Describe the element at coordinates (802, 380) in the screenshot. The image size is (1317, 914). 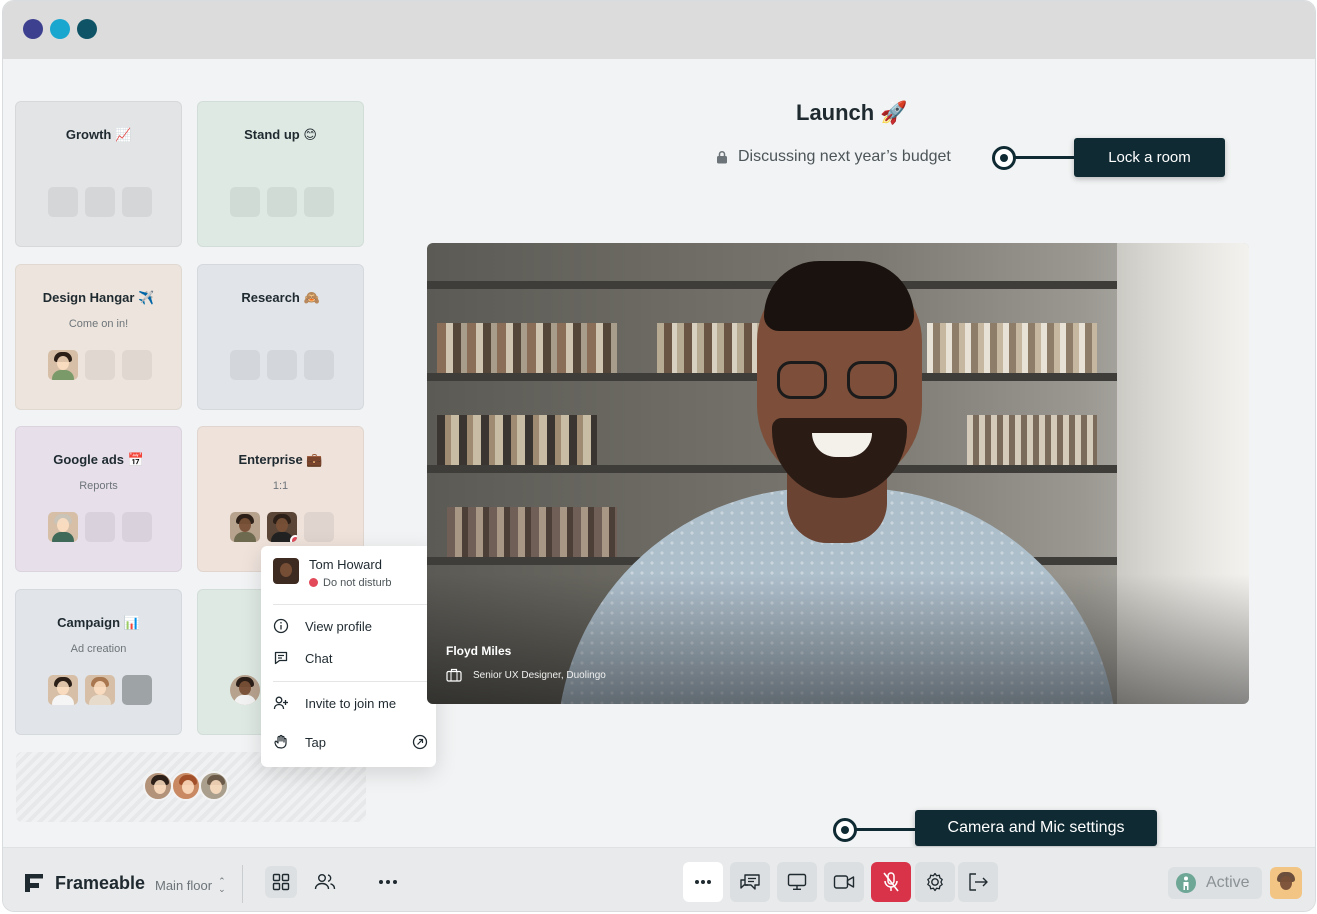
I see `glasses-lens` at that location.